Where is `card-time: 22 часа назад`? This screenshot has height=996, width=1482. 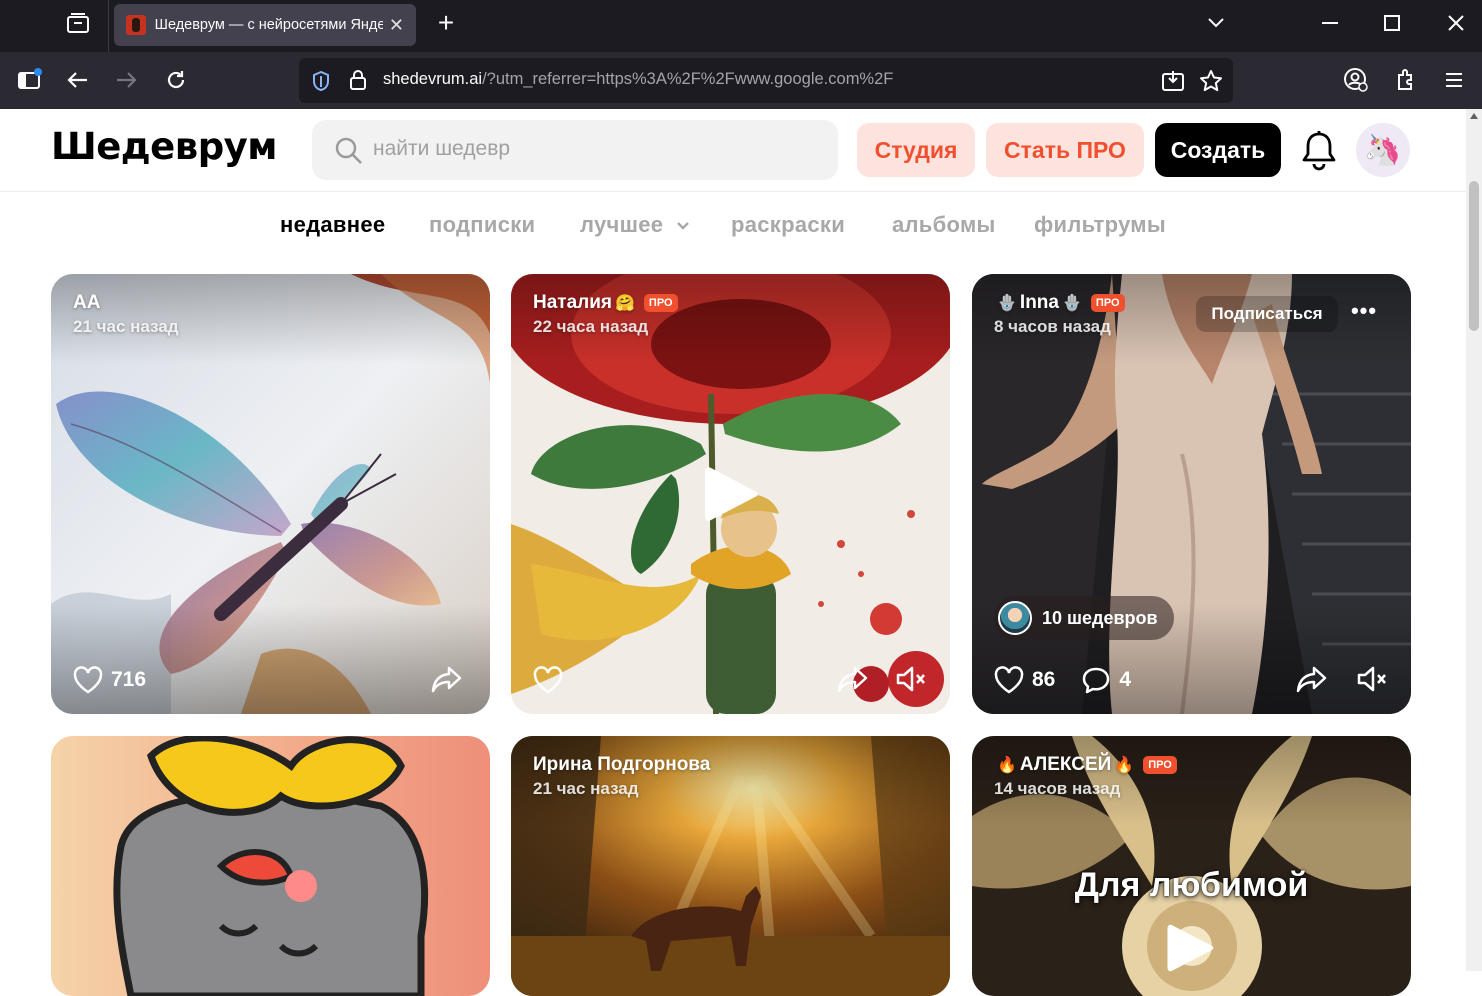 card-time: 22 часа назад is located at coordinates (591, 326).